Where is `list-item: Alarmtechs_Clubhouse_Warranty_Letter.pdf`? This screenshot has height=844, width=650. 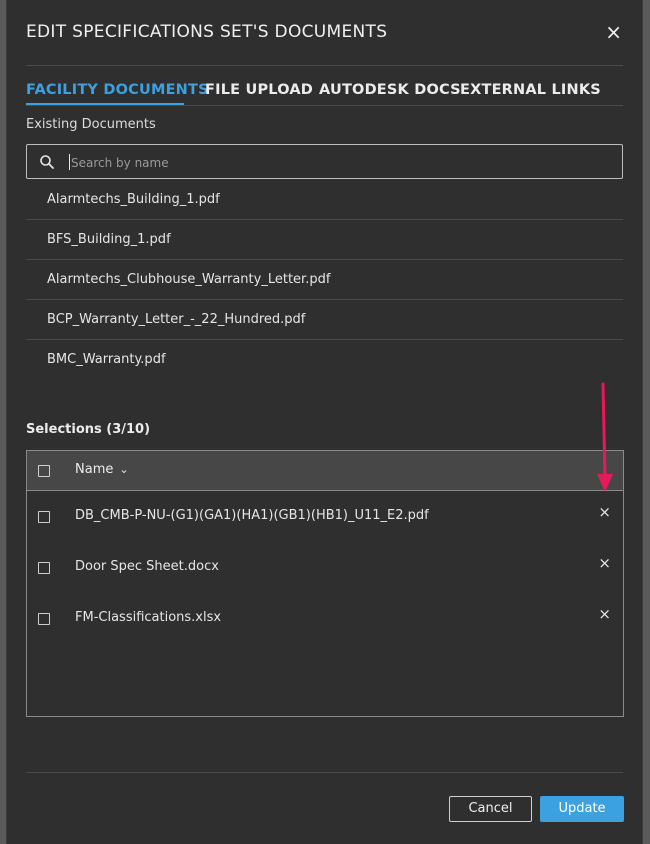 list-item: Alarmtechs_Clubhouse_Warranty_Letter.pdf is located at coordinates (324, 280).